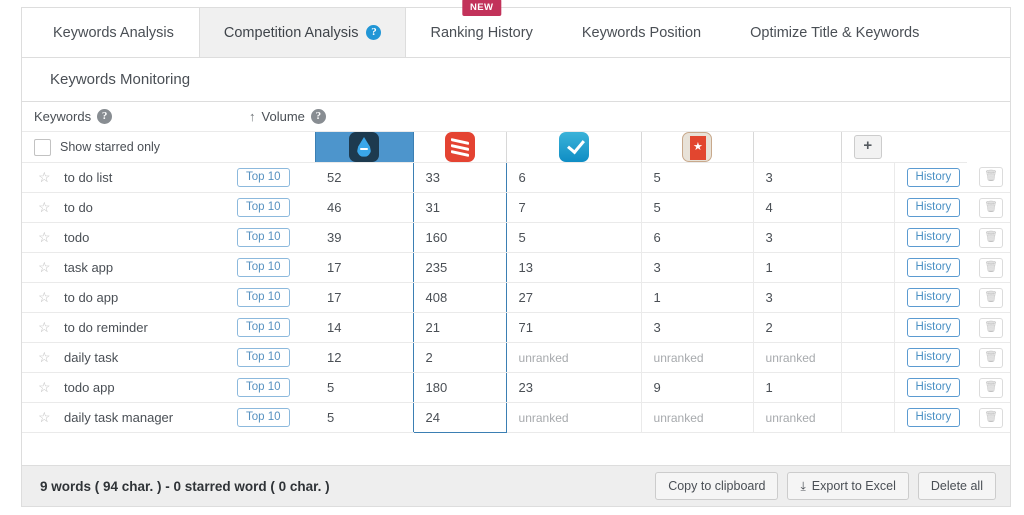  I want to click on tab-optimize-title-keywords: Optimize Title & Keywords, so click(835, 32).